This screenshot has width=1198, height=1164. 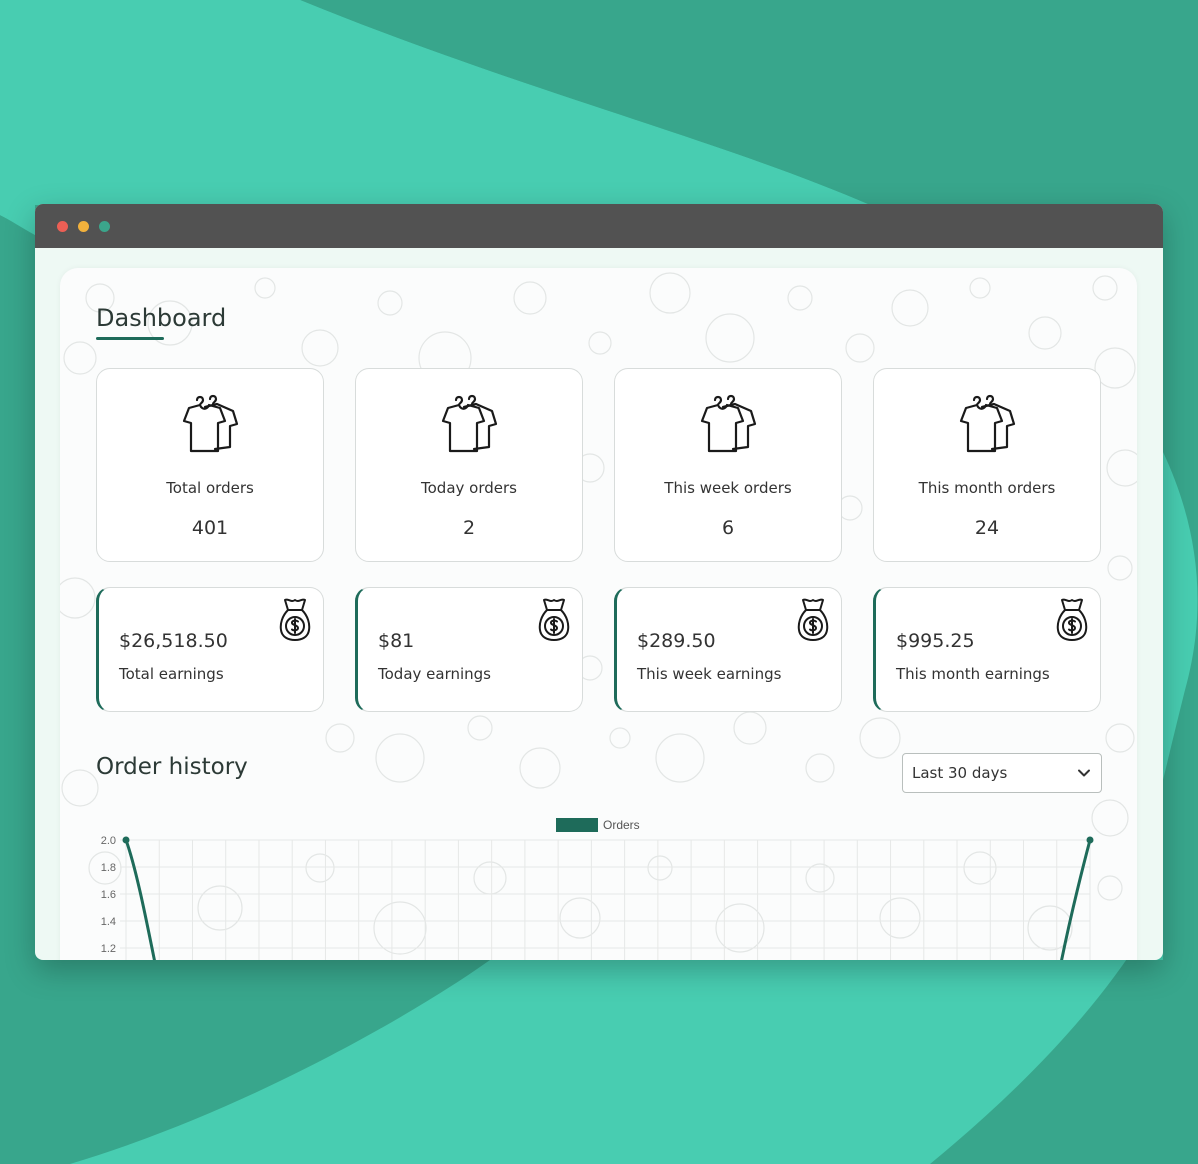 I want to click on total-earnings-card: $26,518.50 Total earnings, so click(x=210, y=649).